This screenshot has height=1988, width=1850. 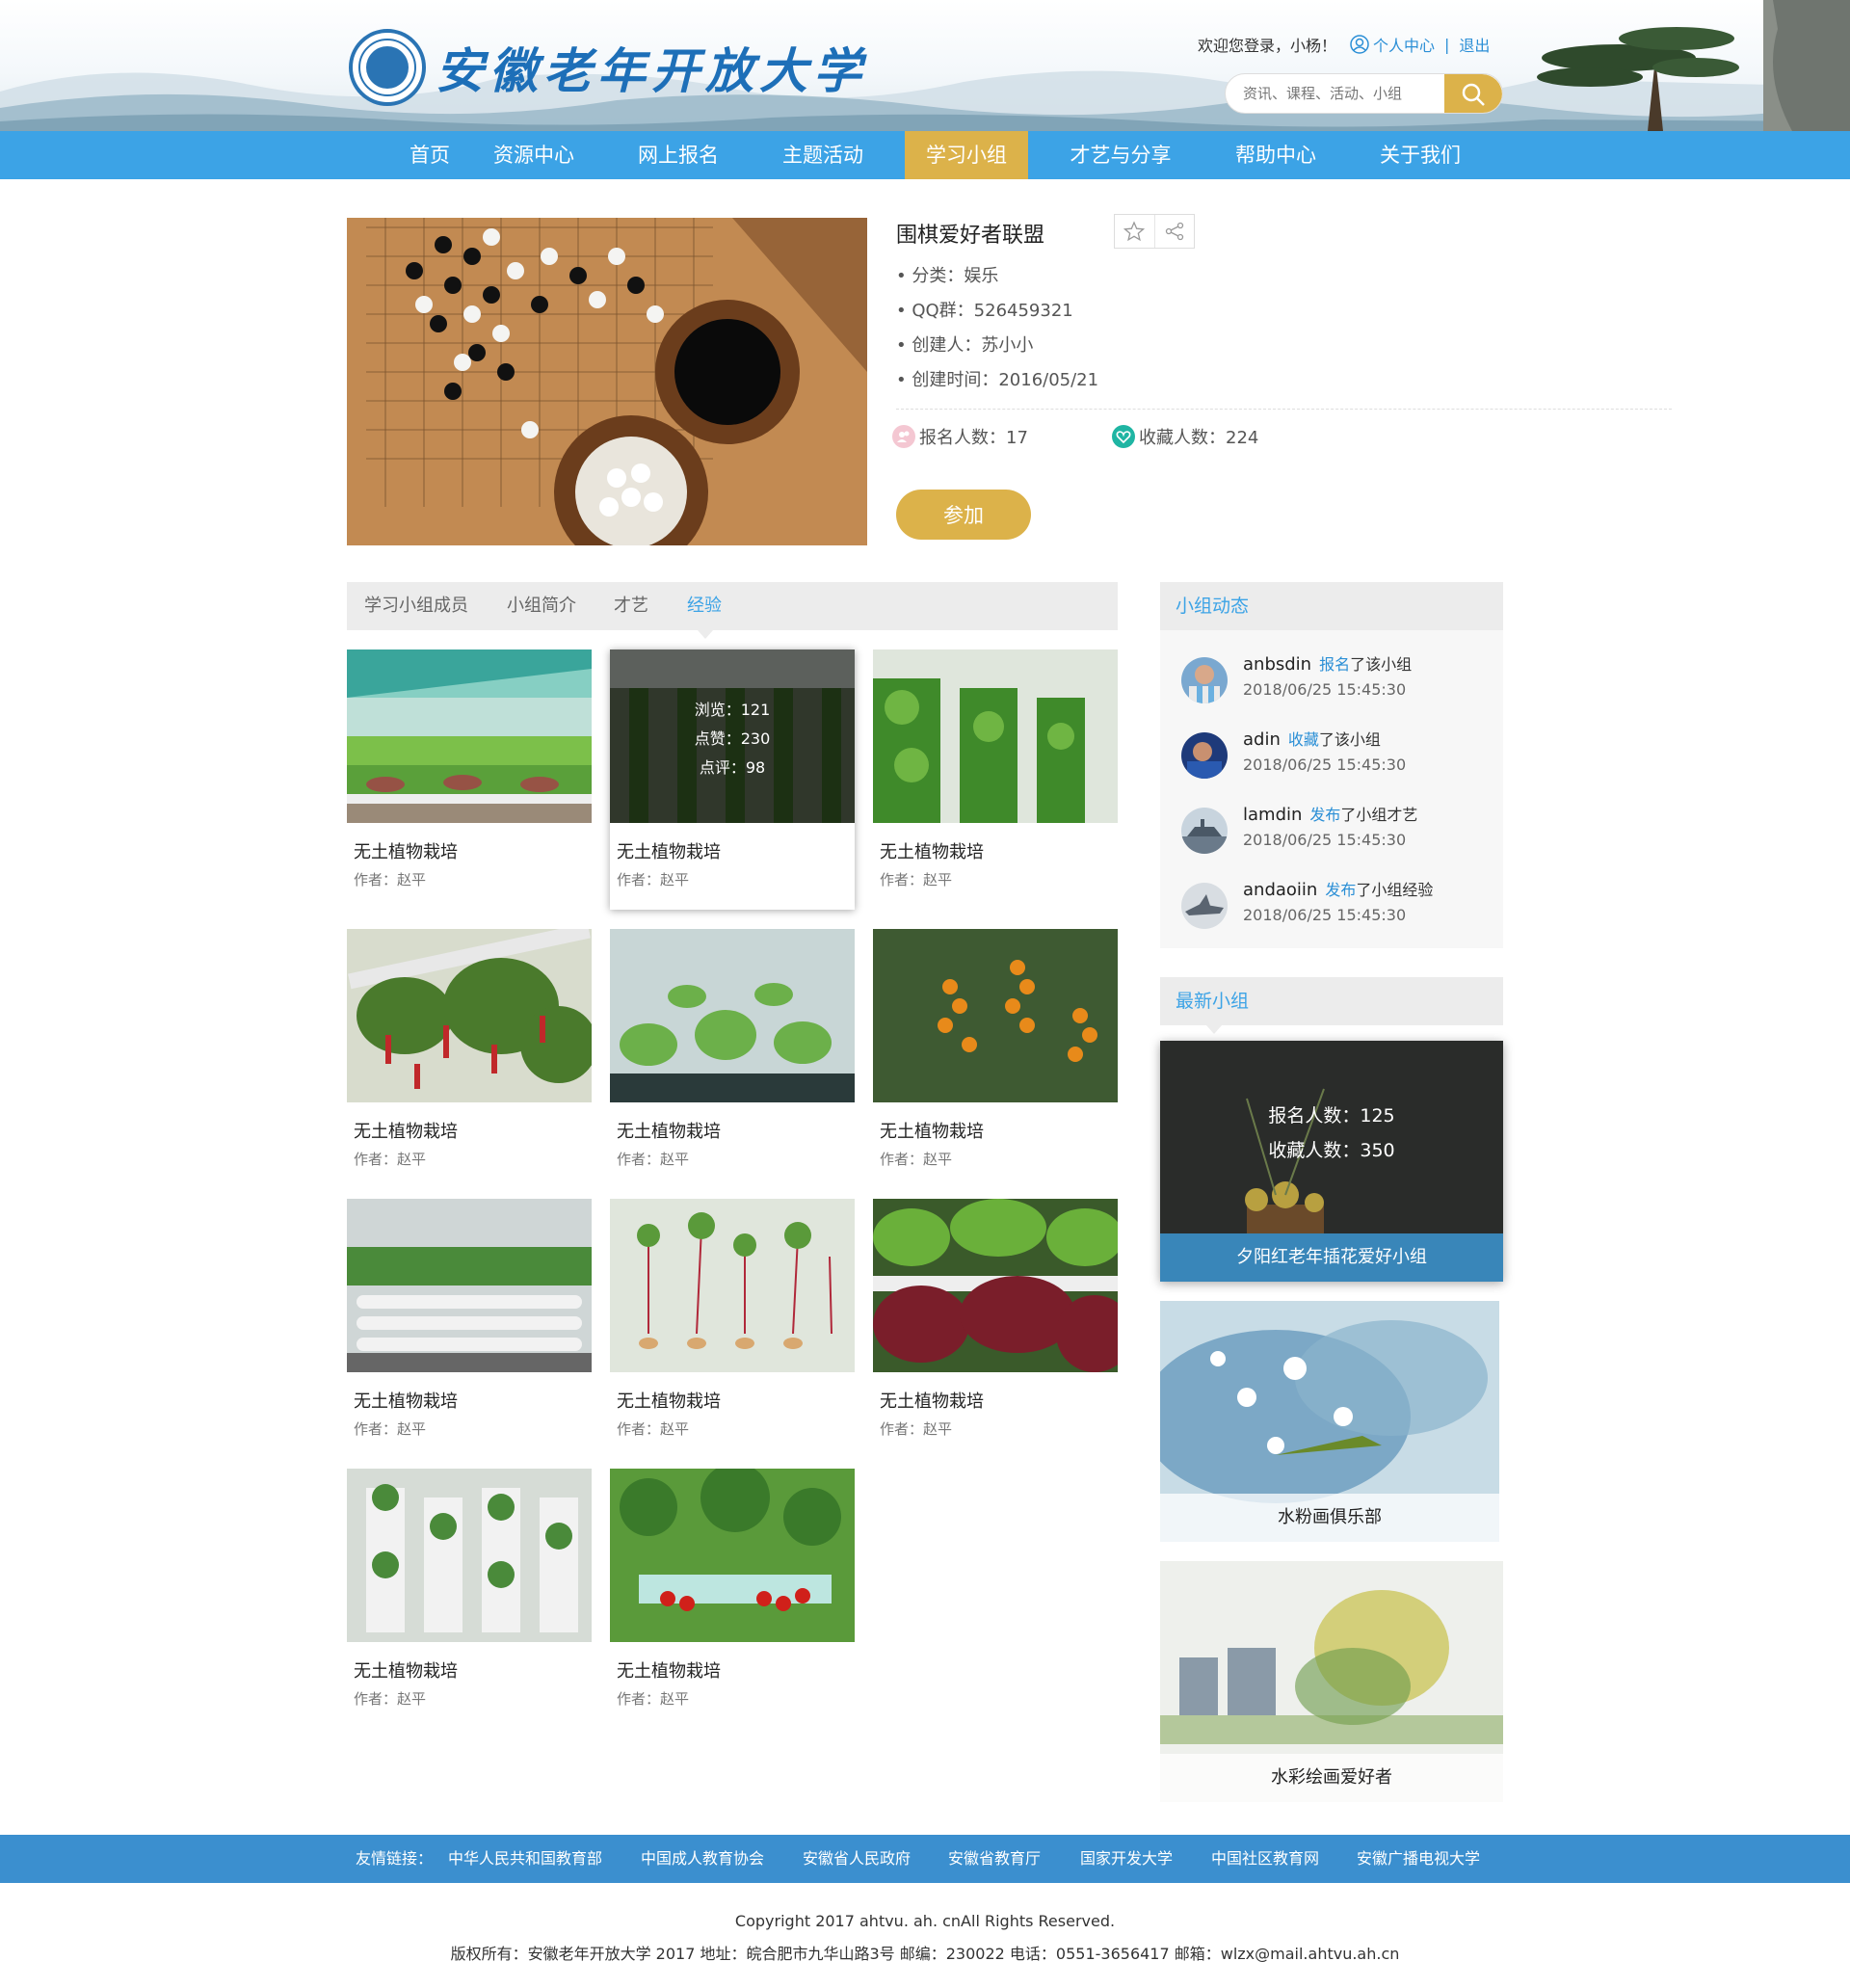 What do you see at coordinates (732, 767) in the screenshot?
I see `comments-stat: 点评：98` at bounding box center [732, 767].